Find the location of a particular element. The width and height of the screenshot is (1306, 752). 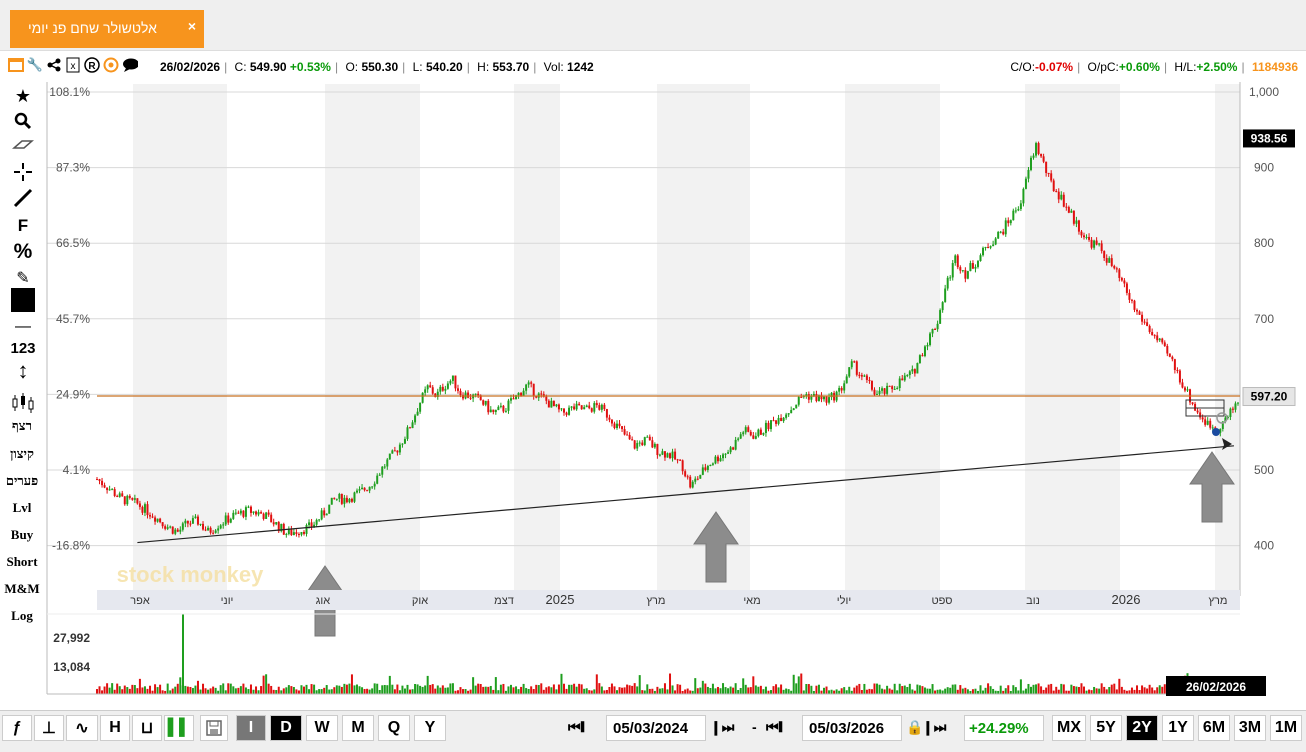

month-band is located at coordinates (703, 337).